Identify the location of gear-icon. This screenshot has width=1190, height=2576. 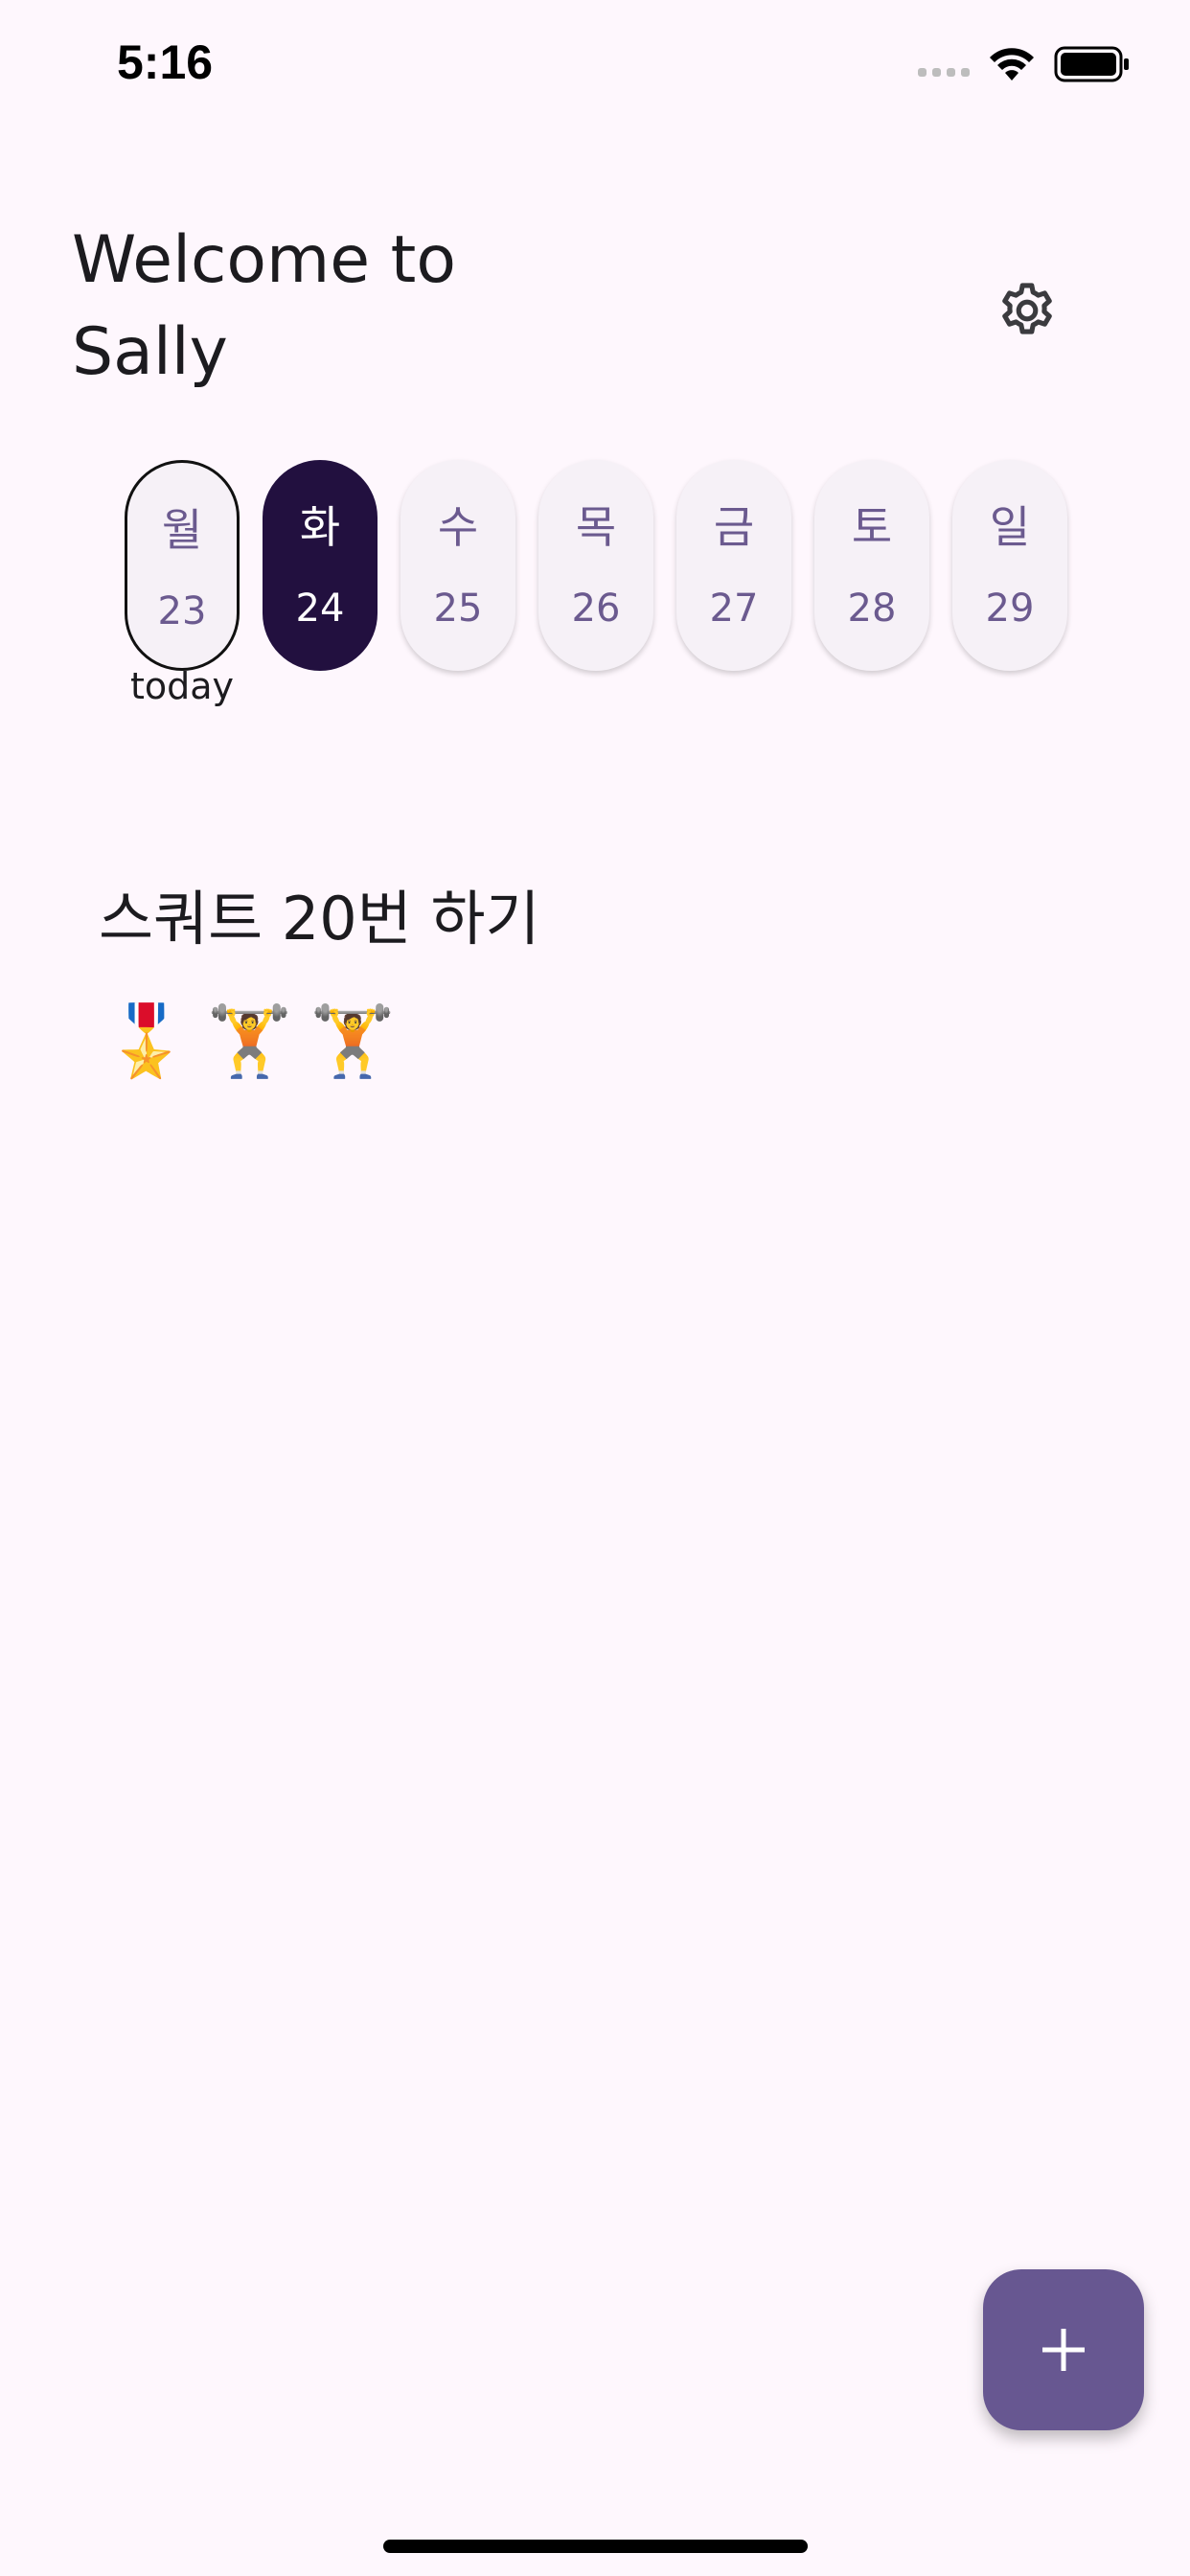
(1028, 310).